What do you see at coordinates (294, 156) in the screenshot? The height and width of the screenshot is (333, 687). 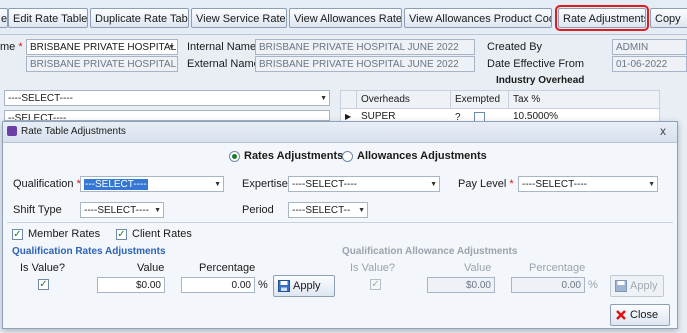 I see `rates-adjustments-label: Rates Adjustments` at bounding box center [294, 156].